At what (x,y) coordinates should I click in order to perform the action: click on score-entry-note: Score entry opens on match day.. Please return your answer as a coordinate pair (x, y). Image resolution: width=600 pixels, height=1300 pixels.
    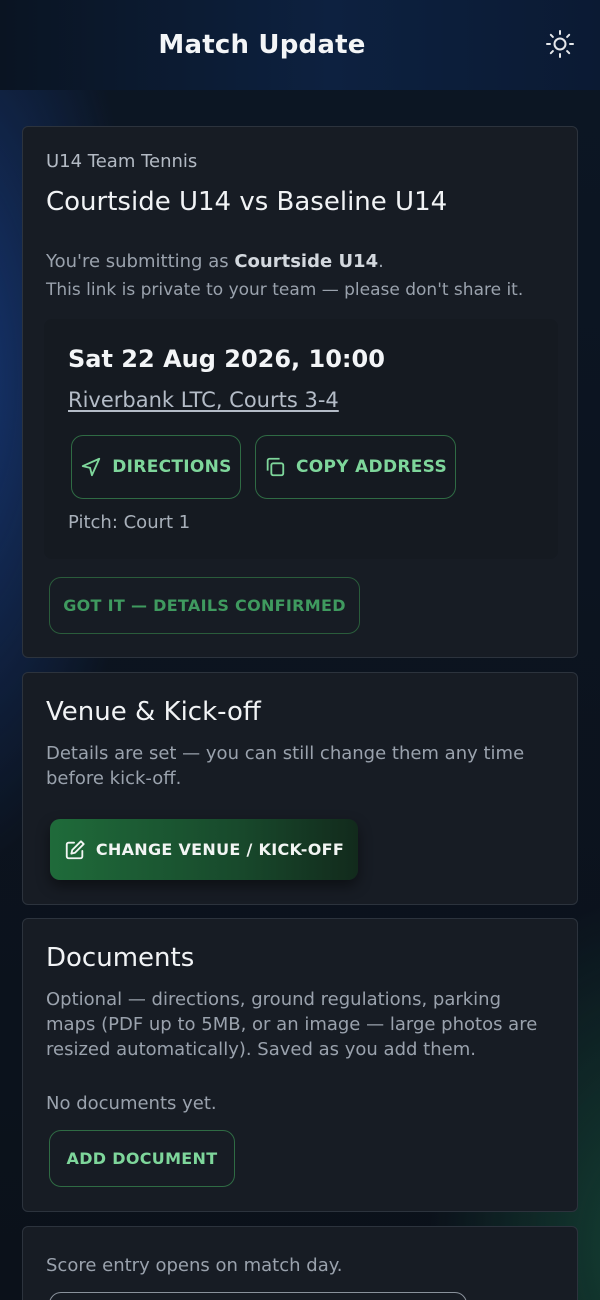
    Looking at the image, I should click on (194, 1265).